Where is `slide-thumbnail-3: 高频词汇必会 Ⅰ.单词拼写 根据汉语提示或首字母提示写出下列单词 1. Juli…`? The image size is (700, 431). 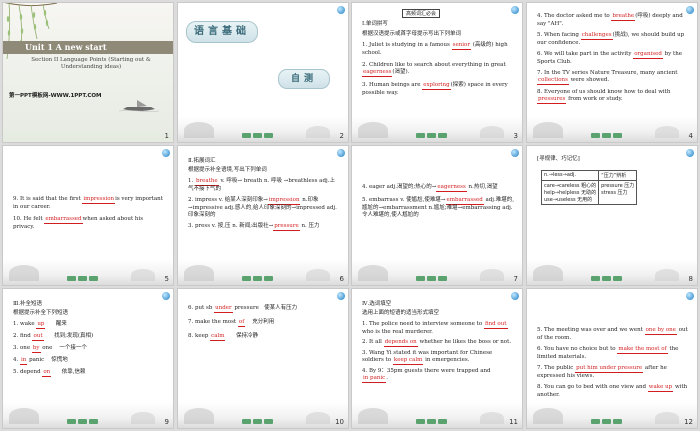 slide-thumbnail-3: 高频词汇必会 Ⅰ.单词拼写 根据汉语提示或首字母提示写出下列单词 1. Juli… is located at coordinates (437, 72).